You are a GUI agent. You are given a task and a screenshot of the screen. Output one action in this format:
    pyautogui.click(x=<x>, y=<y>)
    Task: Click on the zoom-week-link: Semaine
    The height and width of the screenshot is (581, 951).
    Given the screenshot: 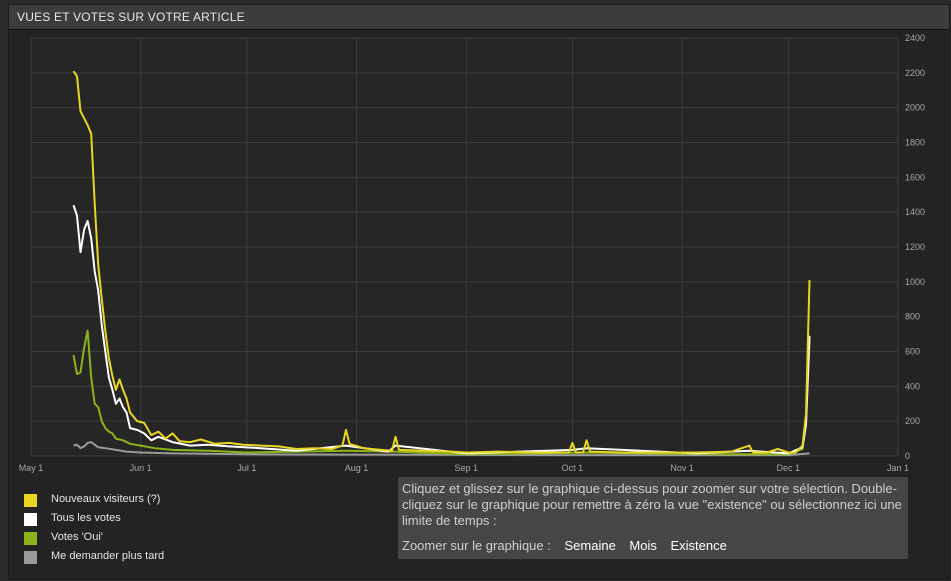 What is the action you would take?
    pyautogui.click(x=589, y=545)
    